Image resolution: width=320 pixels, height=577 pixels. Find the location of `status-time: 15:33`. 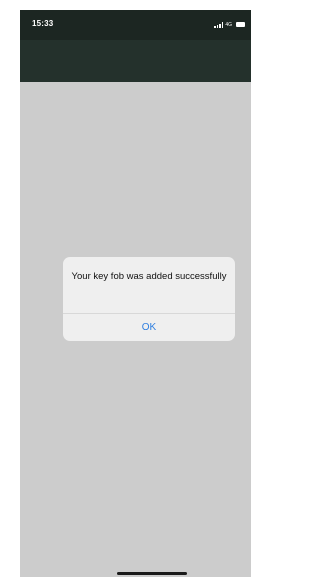

status-time: 15:33 is located at coordinates (43, 23).